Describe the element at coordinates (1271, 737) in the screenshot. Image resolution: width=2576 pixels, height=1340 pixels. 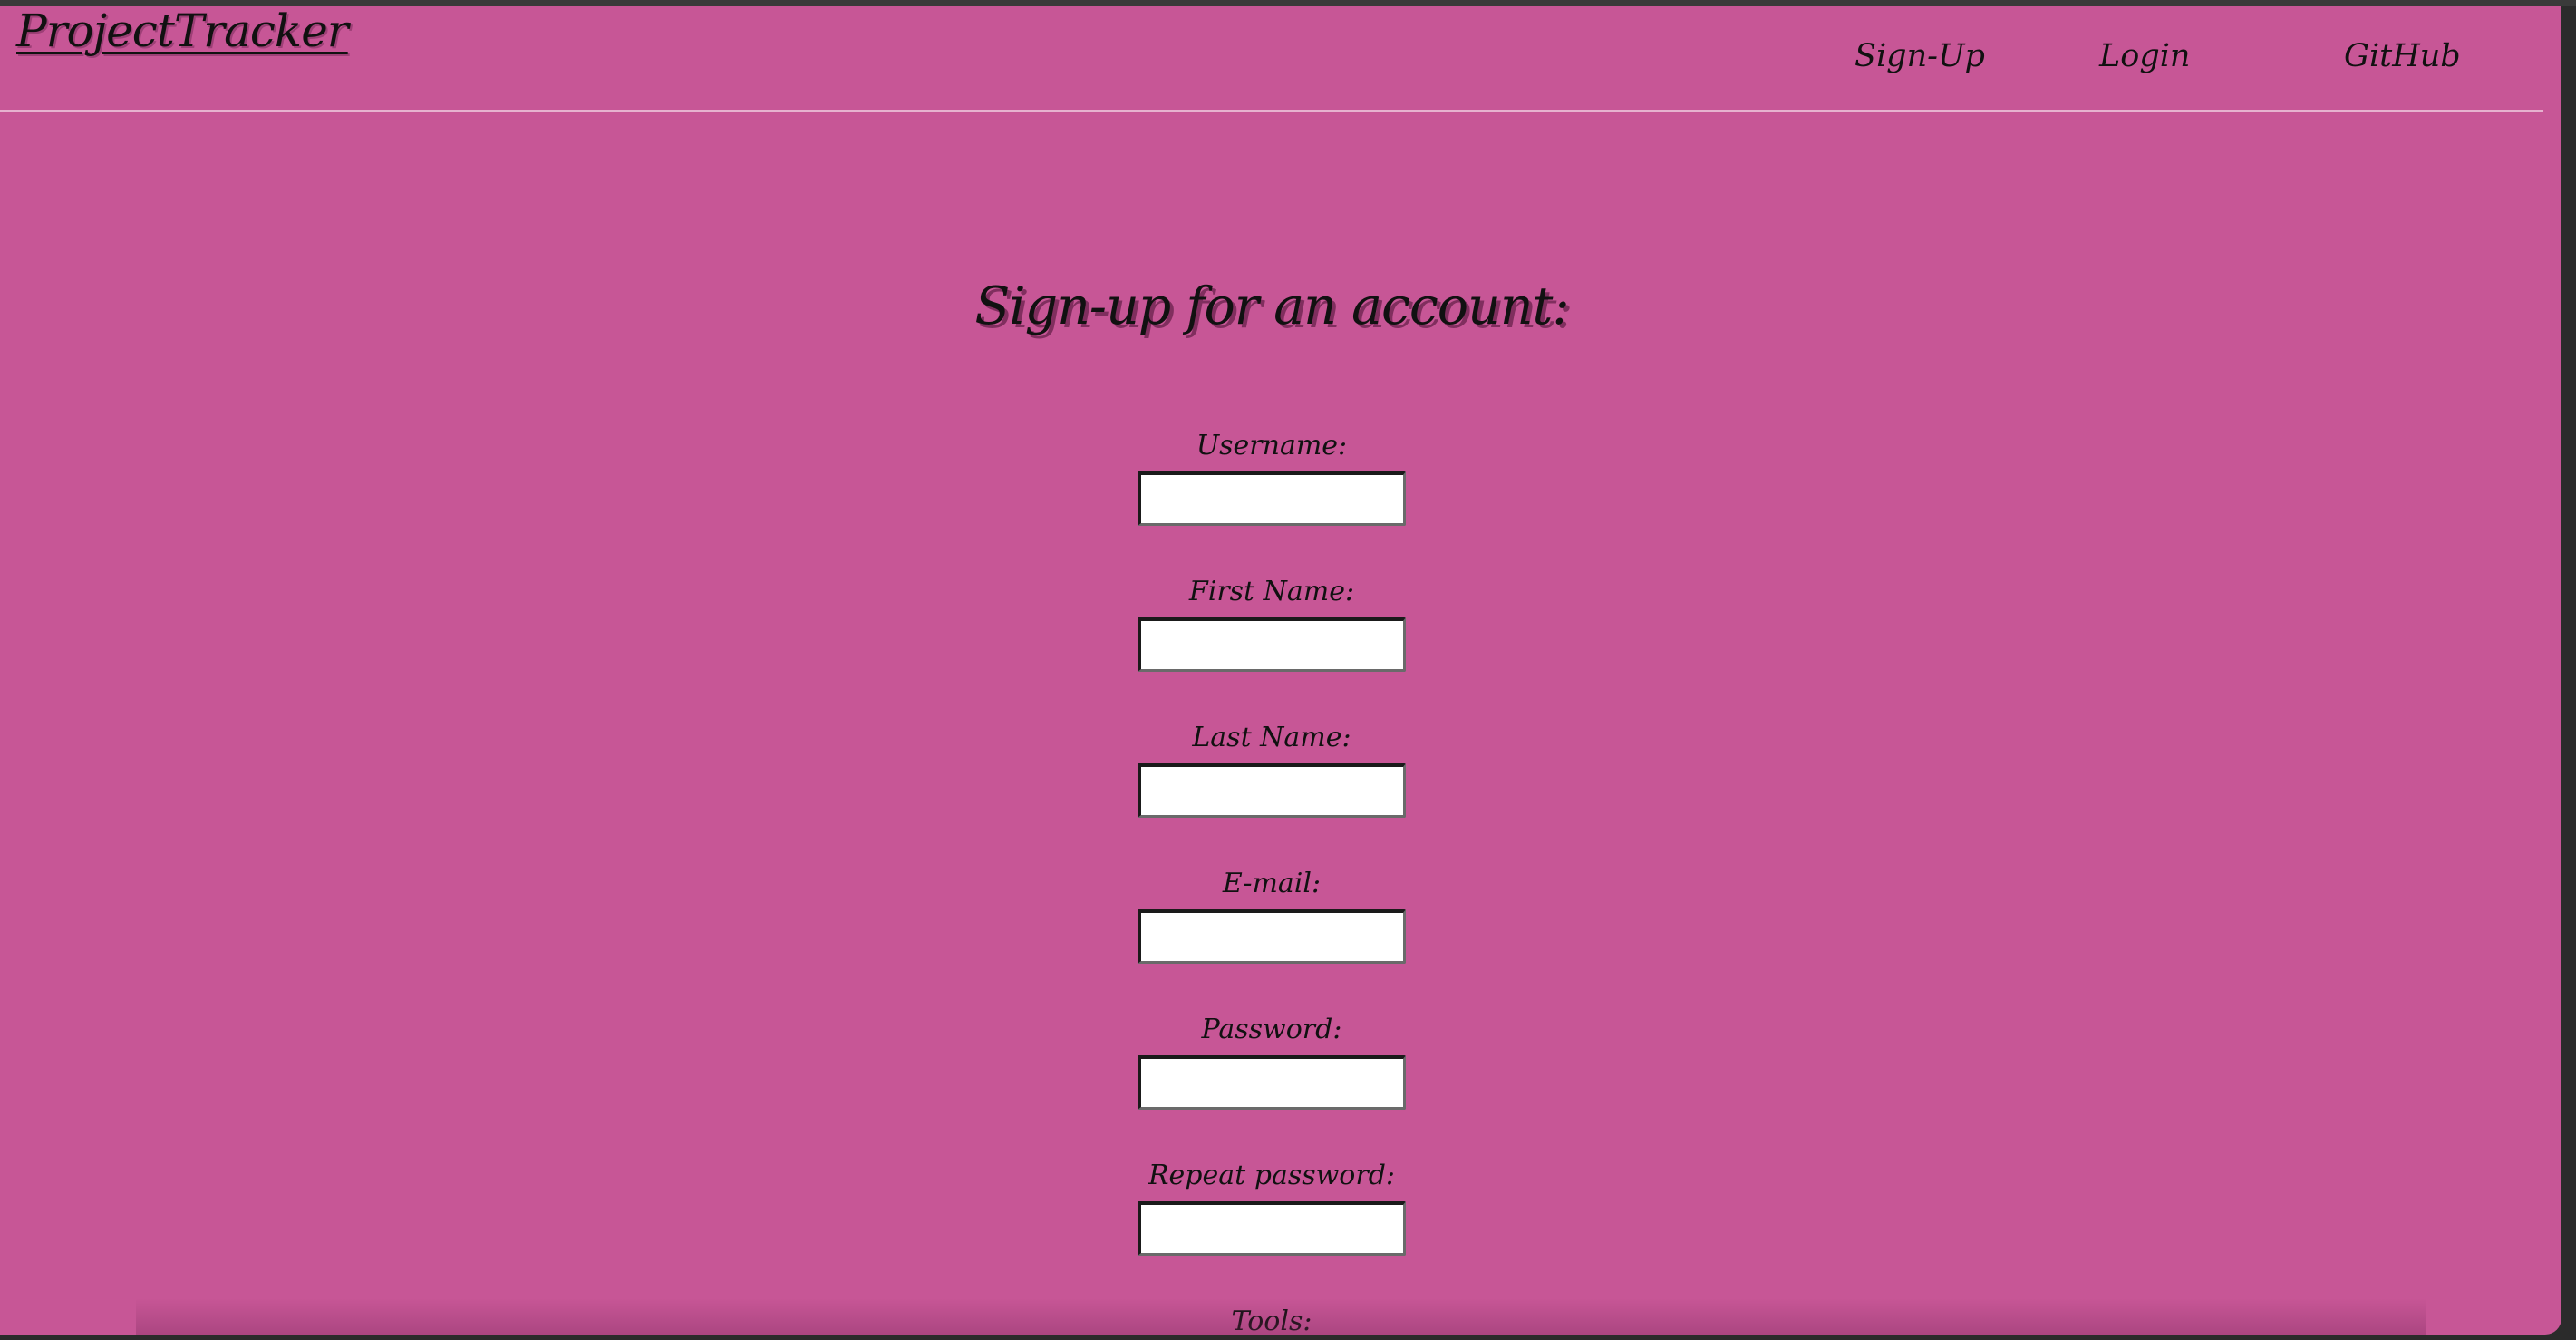
I see `last-name-label: Last Name:` at that location.